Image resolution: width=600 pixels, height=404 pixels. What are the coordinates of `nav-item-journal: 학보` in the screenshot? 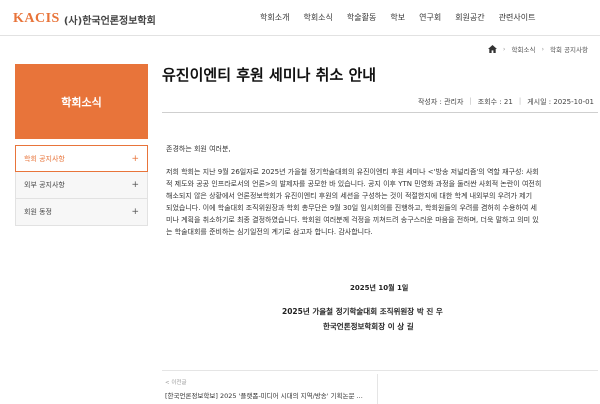 It's located at (397, 17).